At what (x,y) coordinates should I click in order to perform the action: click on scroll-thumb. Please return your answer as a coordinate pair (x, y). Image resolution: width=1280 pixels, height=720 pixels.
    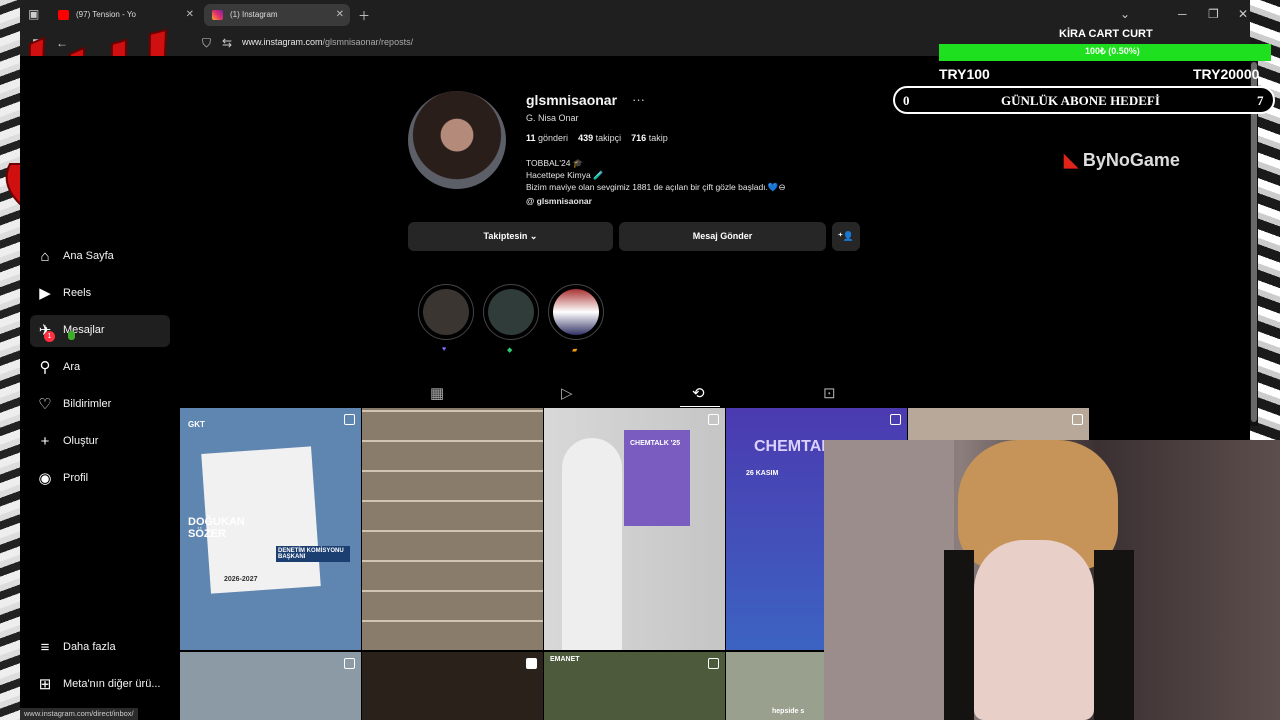
    Looking at the image, I should click on (1254, 242).